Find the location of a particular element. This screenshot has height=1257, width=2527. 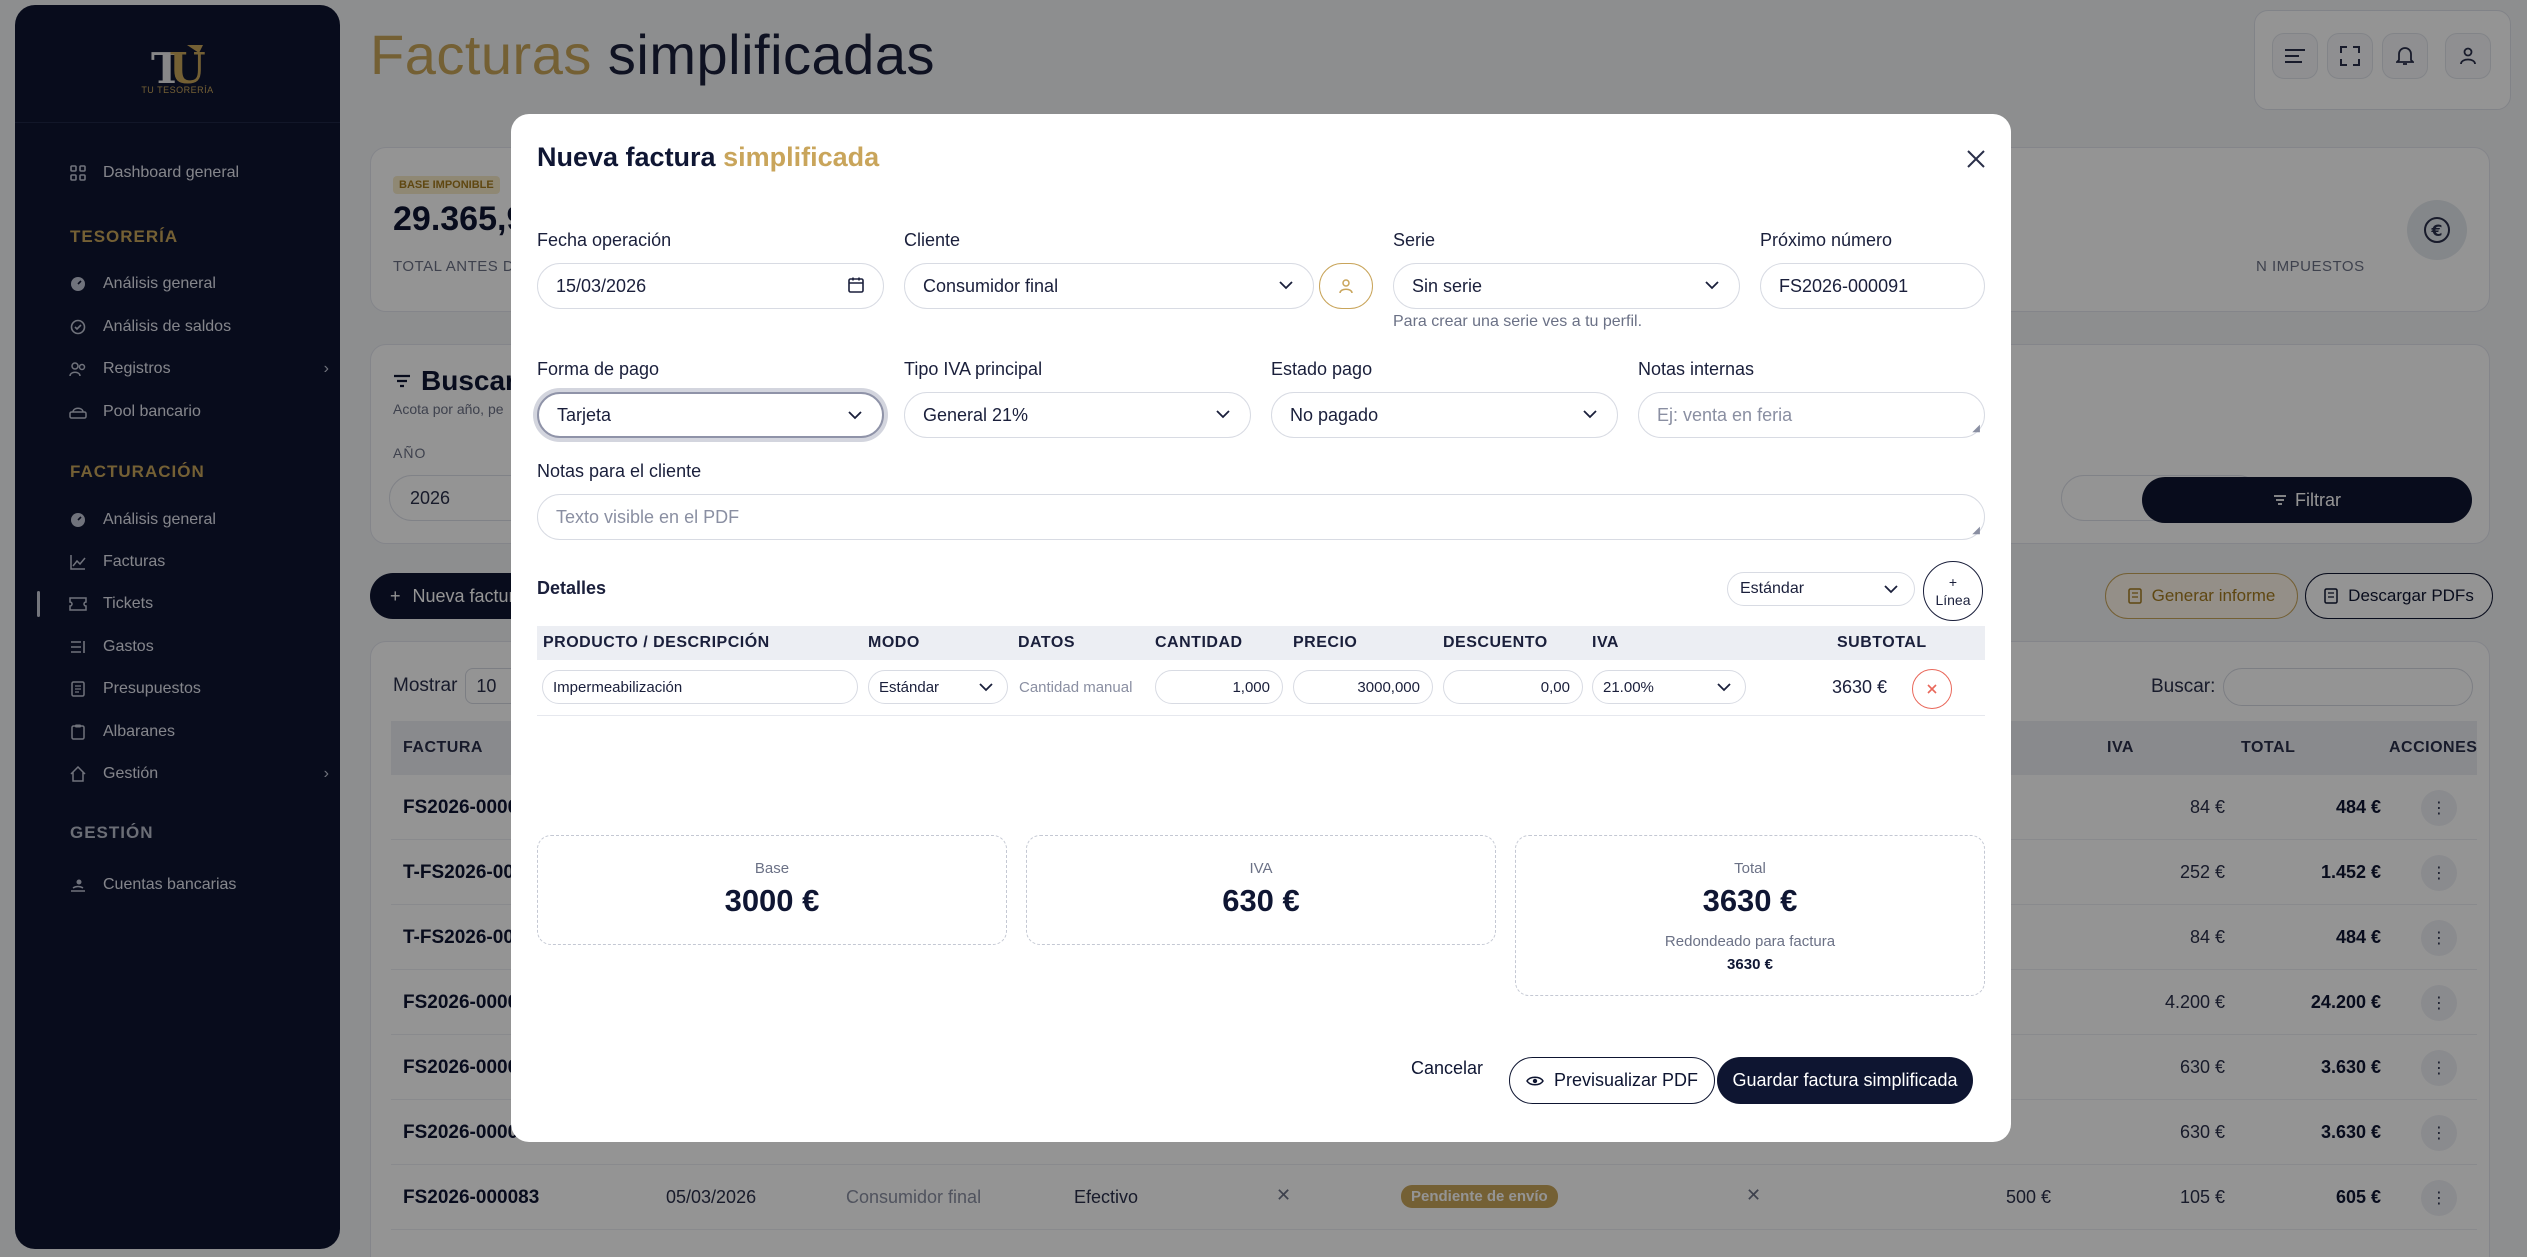

modo-select: Estándar is located at coordinates (938, 687).